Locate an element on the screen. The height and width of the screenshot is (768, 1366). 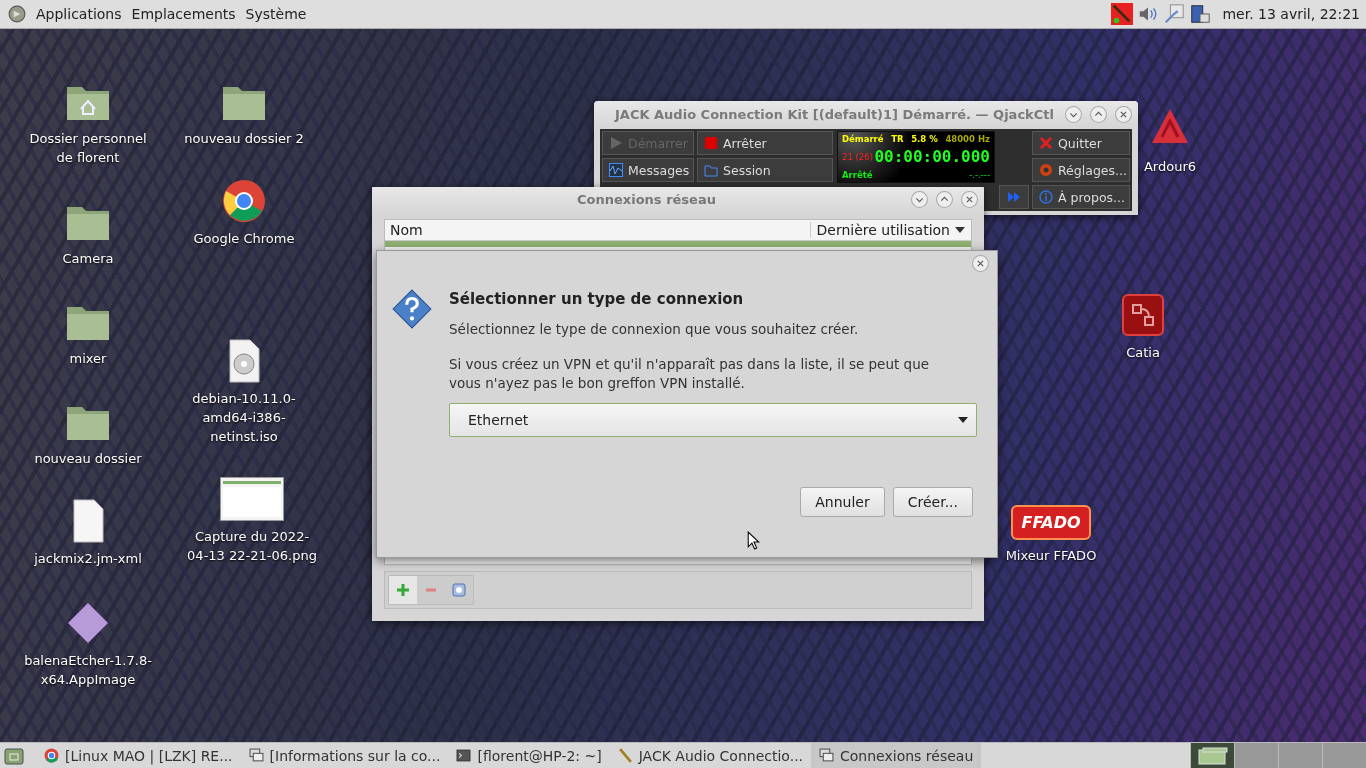
fast-forward-icon is located at coordinates (1014, 197).